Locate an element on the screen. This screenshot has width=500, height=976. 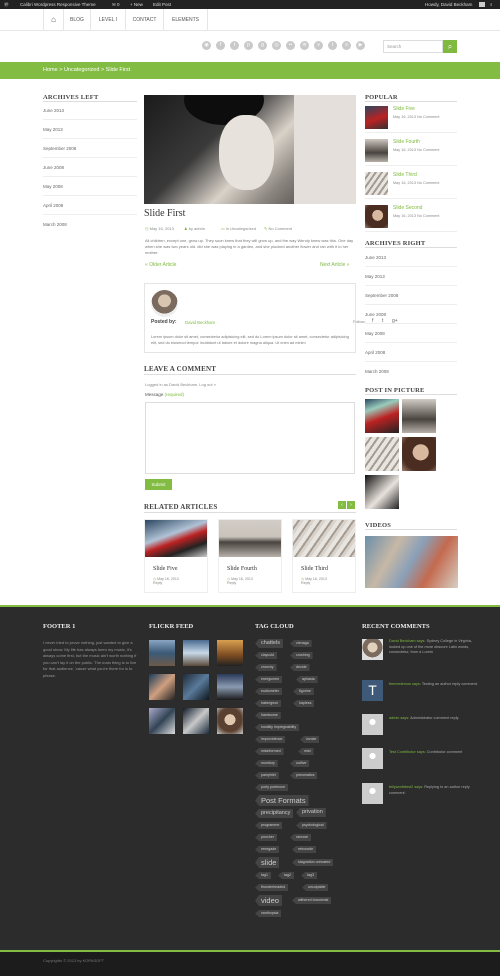
comment-author: Test Contributor says: is located at coordinates (407, 752).